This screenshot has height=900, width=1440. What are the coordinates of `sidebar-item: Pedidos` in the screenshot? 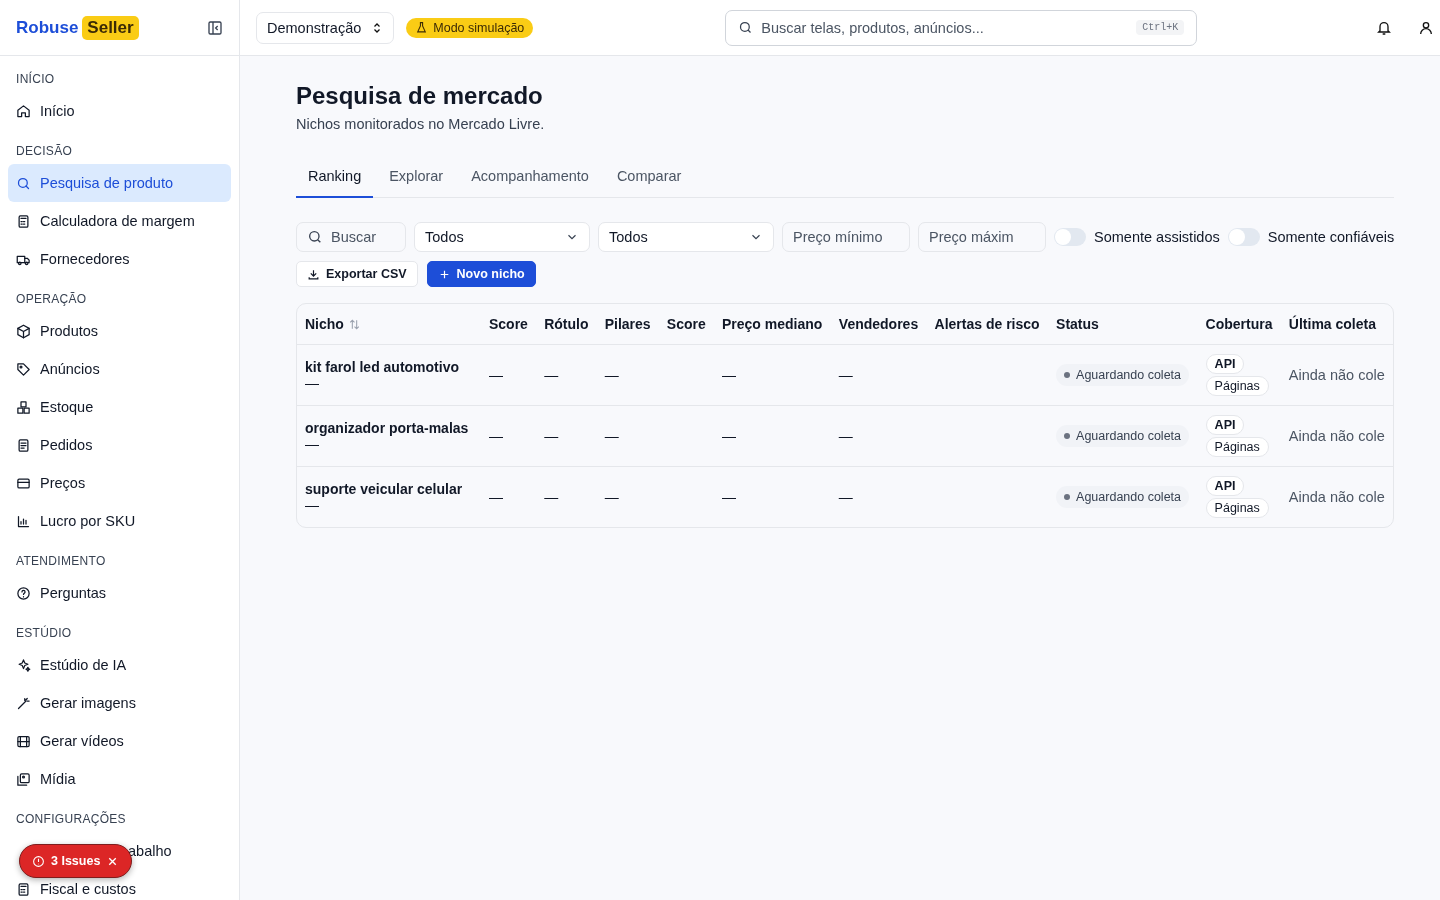 It's located at (119, 445).